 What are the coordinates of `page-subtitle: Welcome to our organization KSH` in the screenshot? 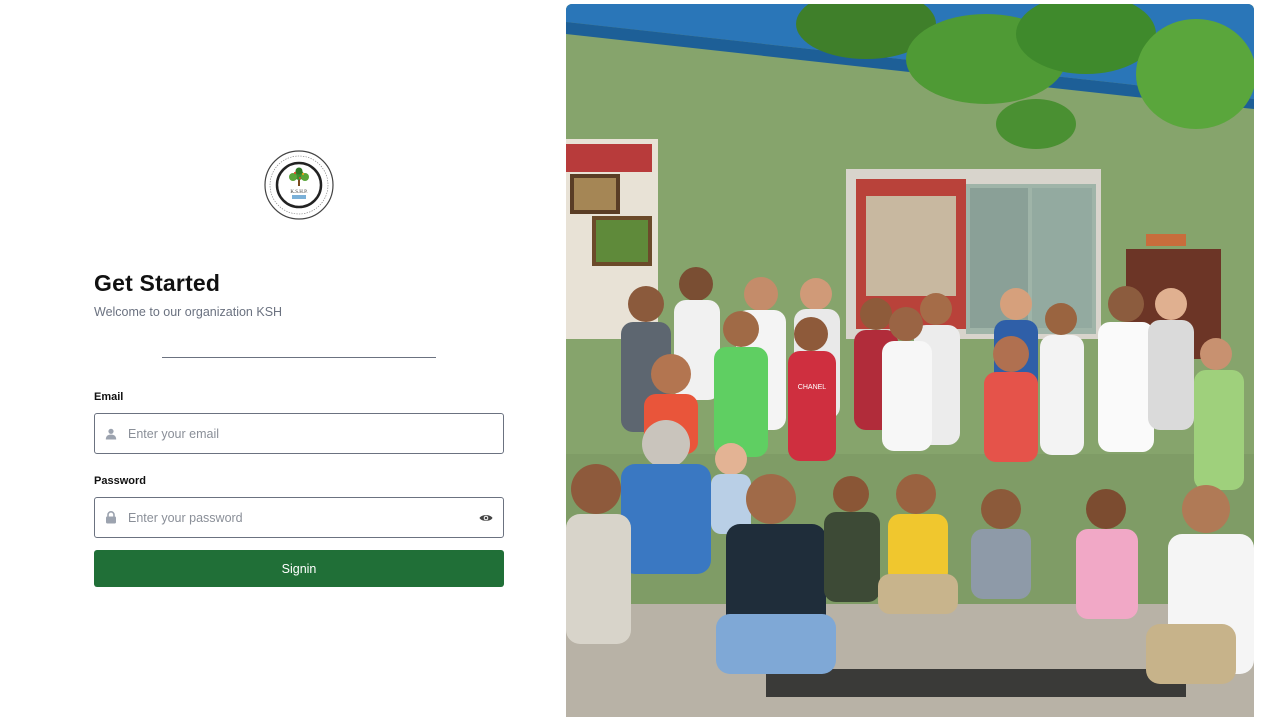 It's located at (188, 312).